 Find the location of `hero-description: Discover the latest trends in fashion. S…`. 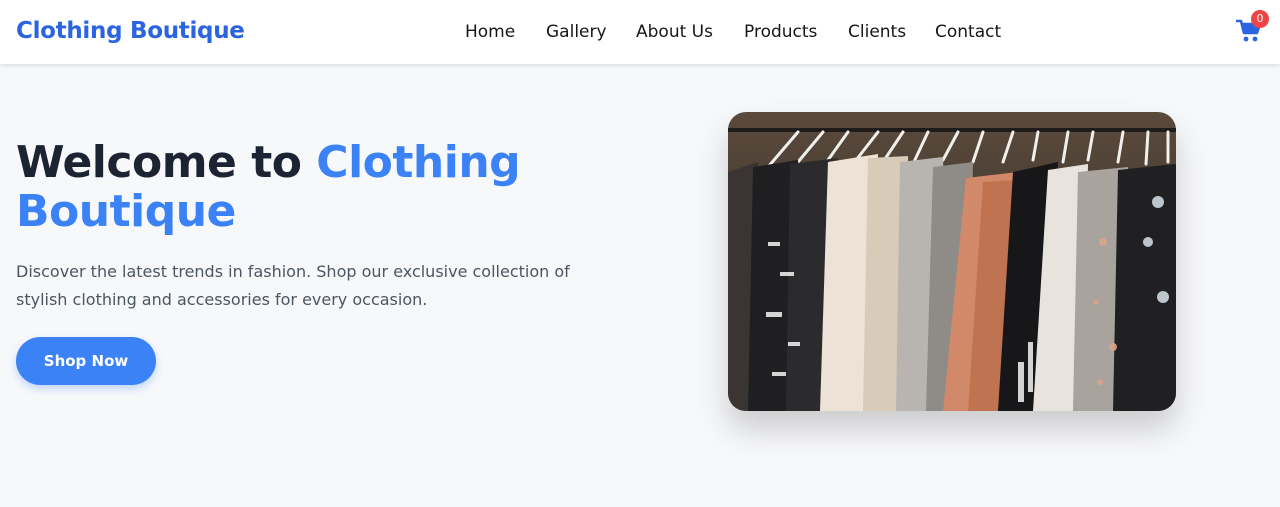

hero-description: Discover the latest trends in fashion. S… is located at coordinates (293, 285).